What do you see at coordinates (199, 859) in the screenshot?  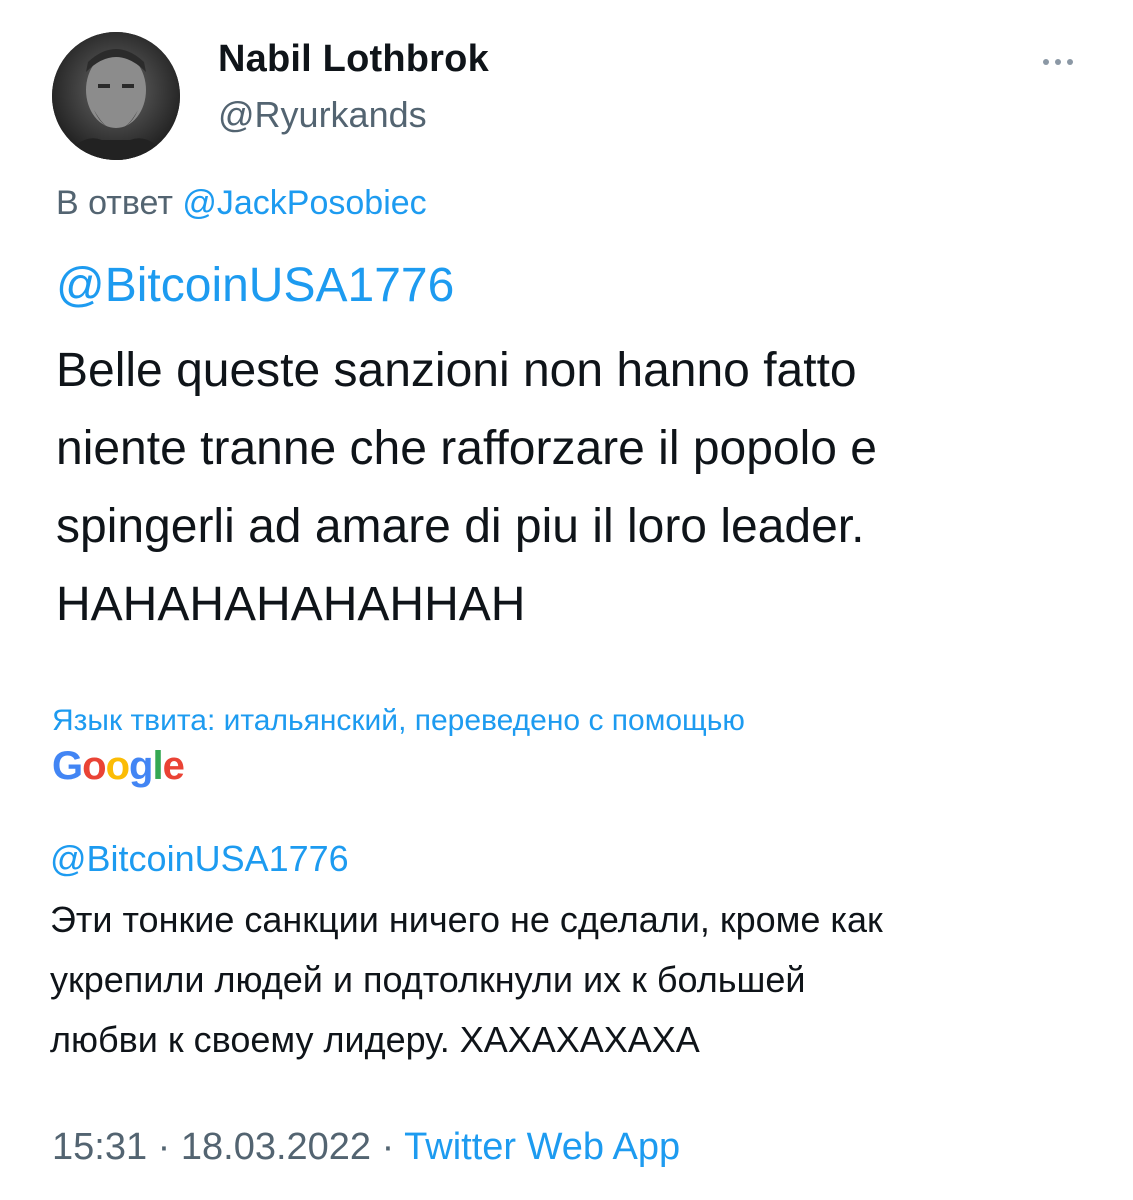 I see `translated-mention-link: @BitcoinUSA1776` at bounding box center [199, 859].